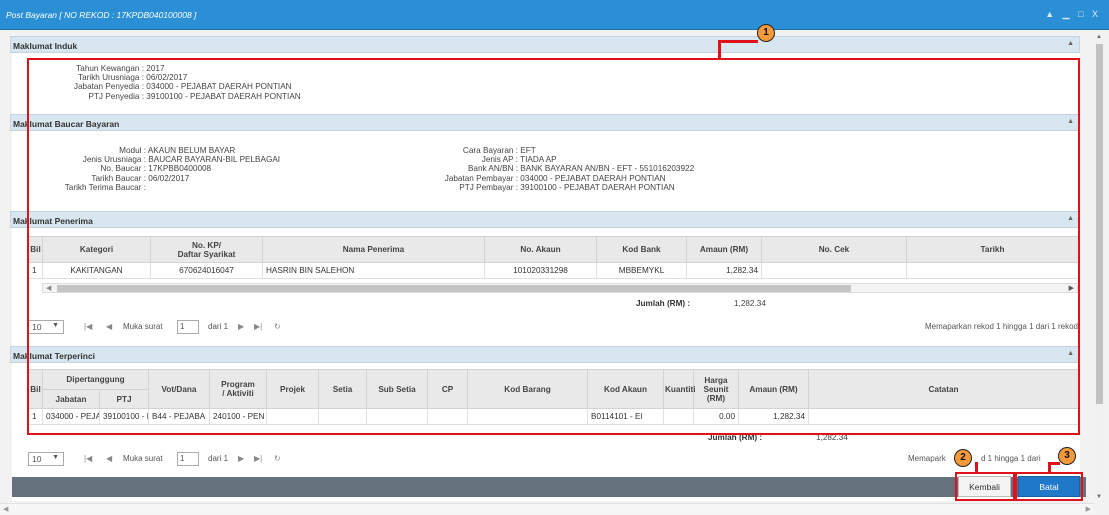  What do you see at coordinates (5, 509) in the screenshot?
I see `scroll-left-icon: ◀` at bounding box center [5, 509].